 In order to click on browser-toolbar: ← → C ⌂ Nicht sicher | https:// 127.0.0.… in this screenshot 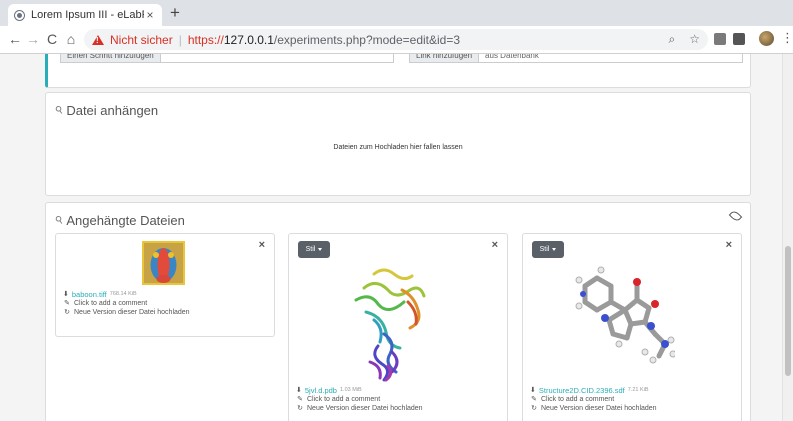, I will do `click(396, 40)`.